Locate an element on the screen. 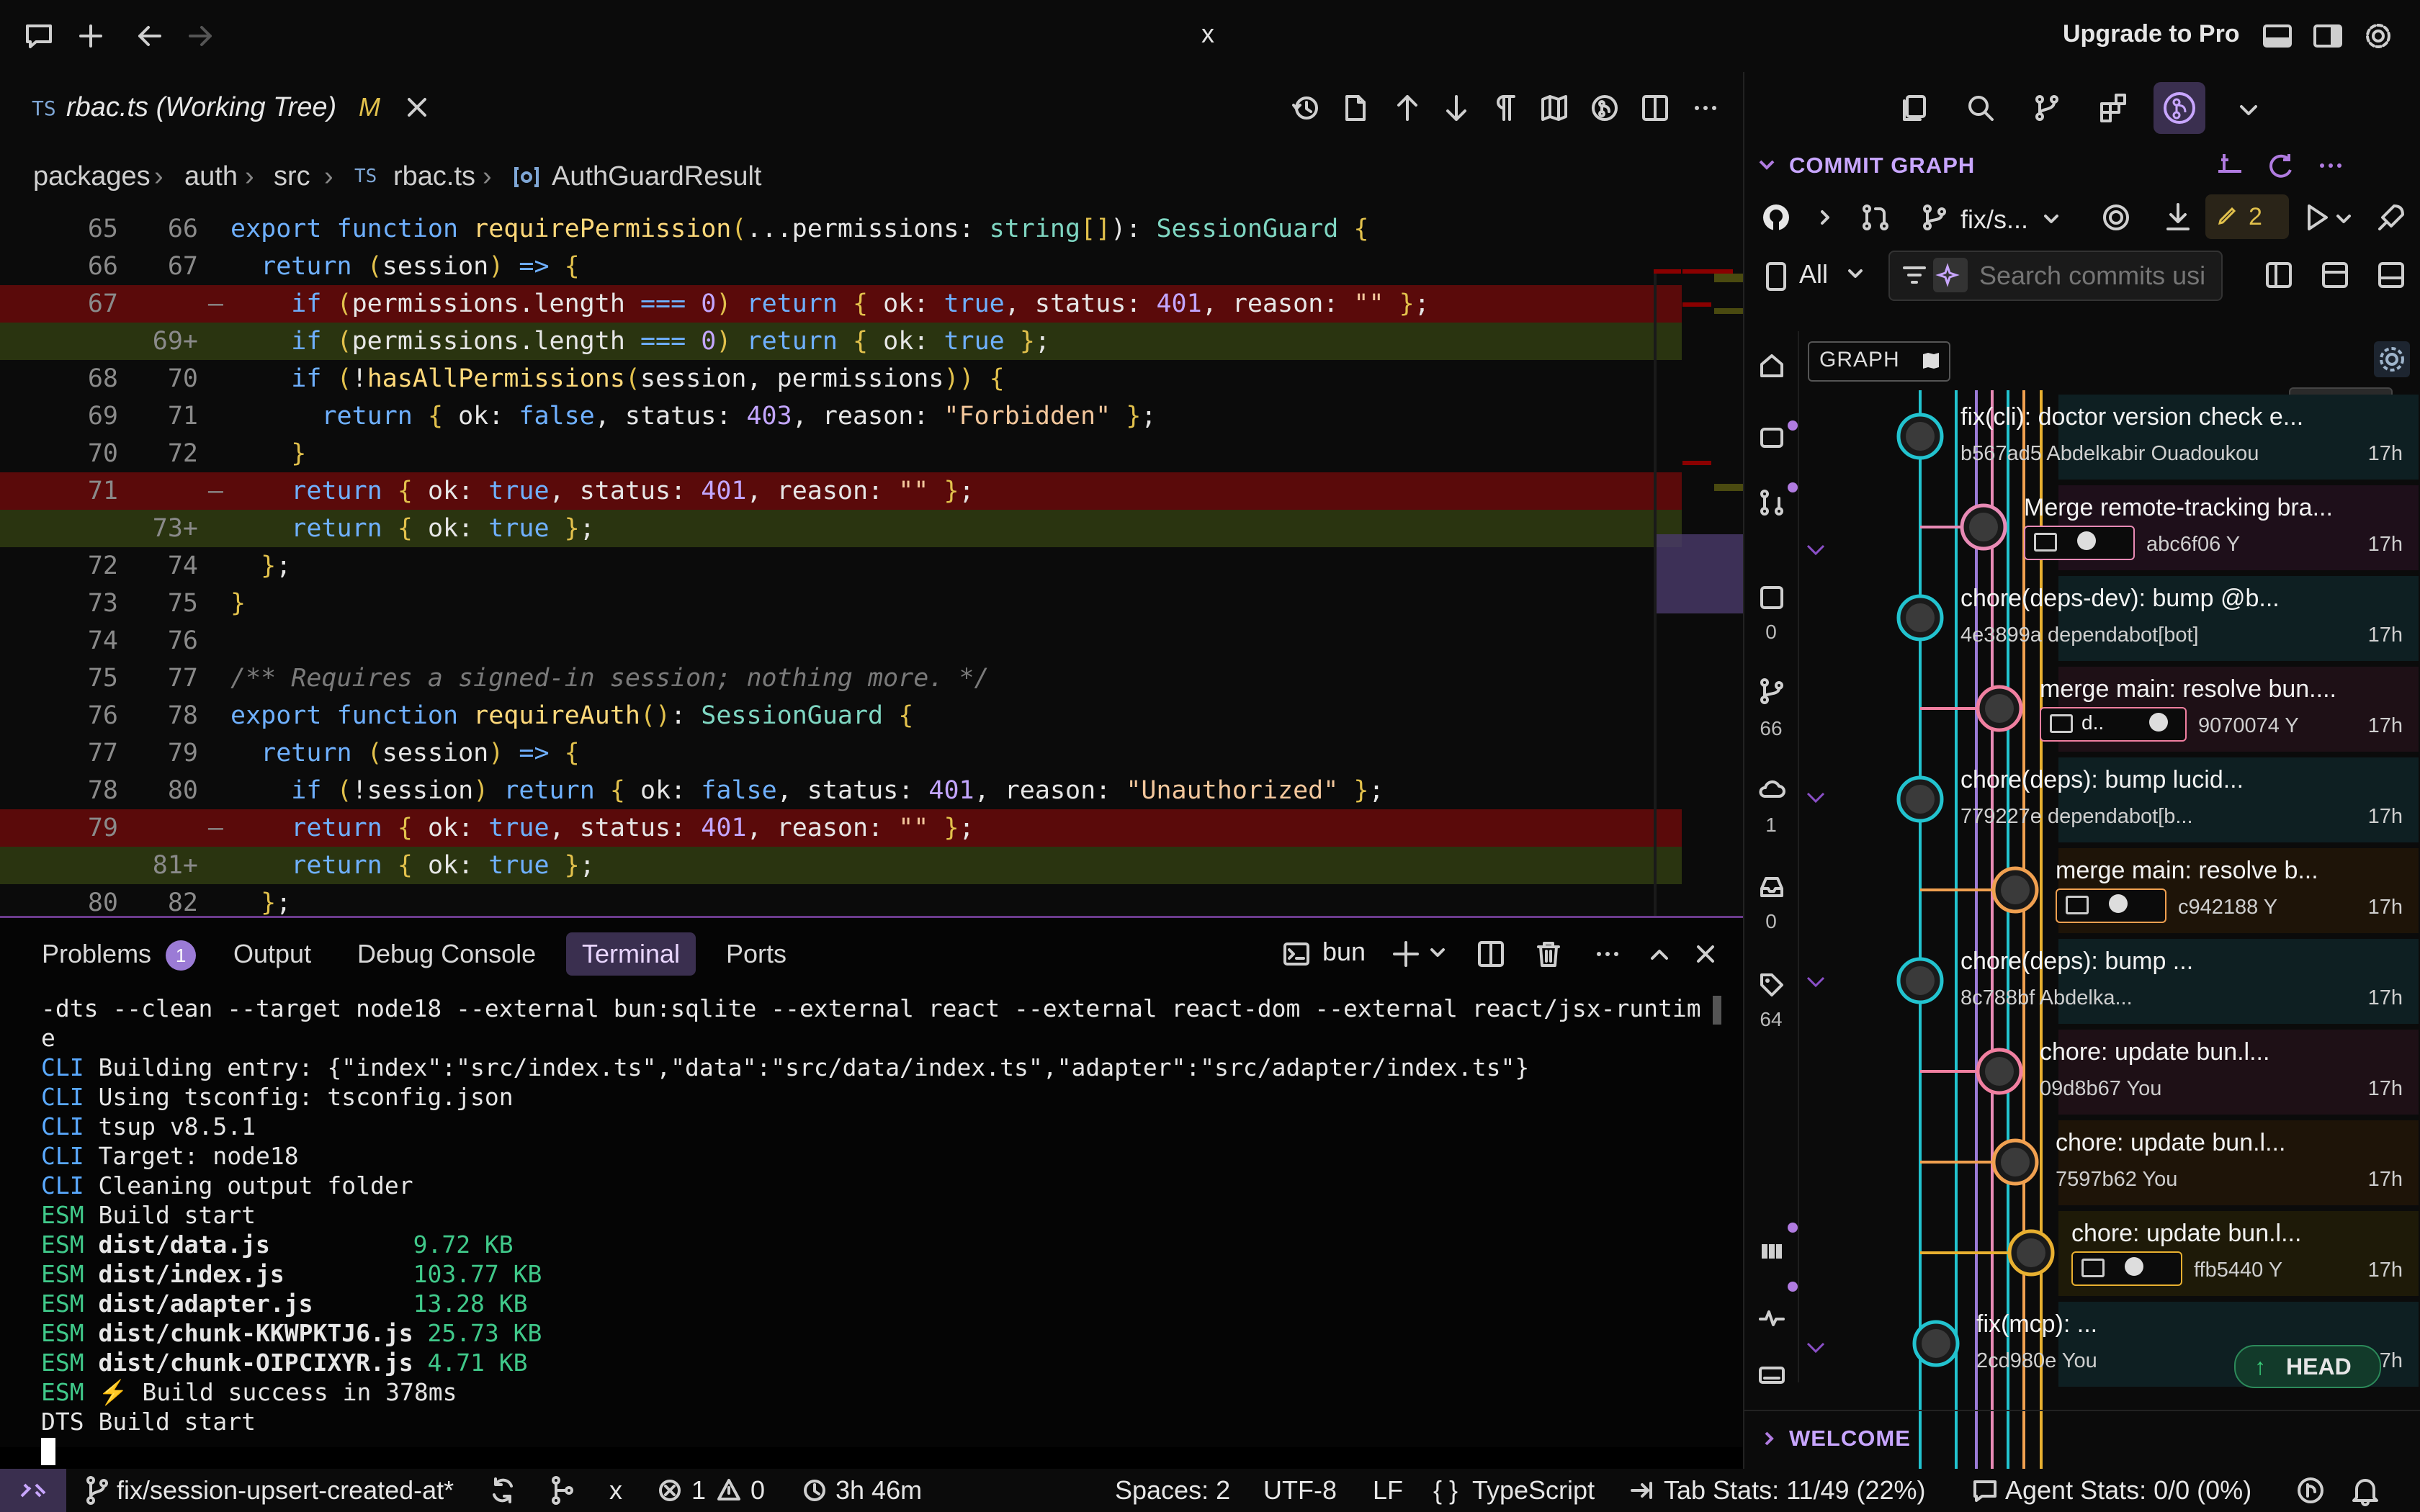 This screenshot has width=2420, height=1512. filter-icon is located at coordinates (1914, 275).